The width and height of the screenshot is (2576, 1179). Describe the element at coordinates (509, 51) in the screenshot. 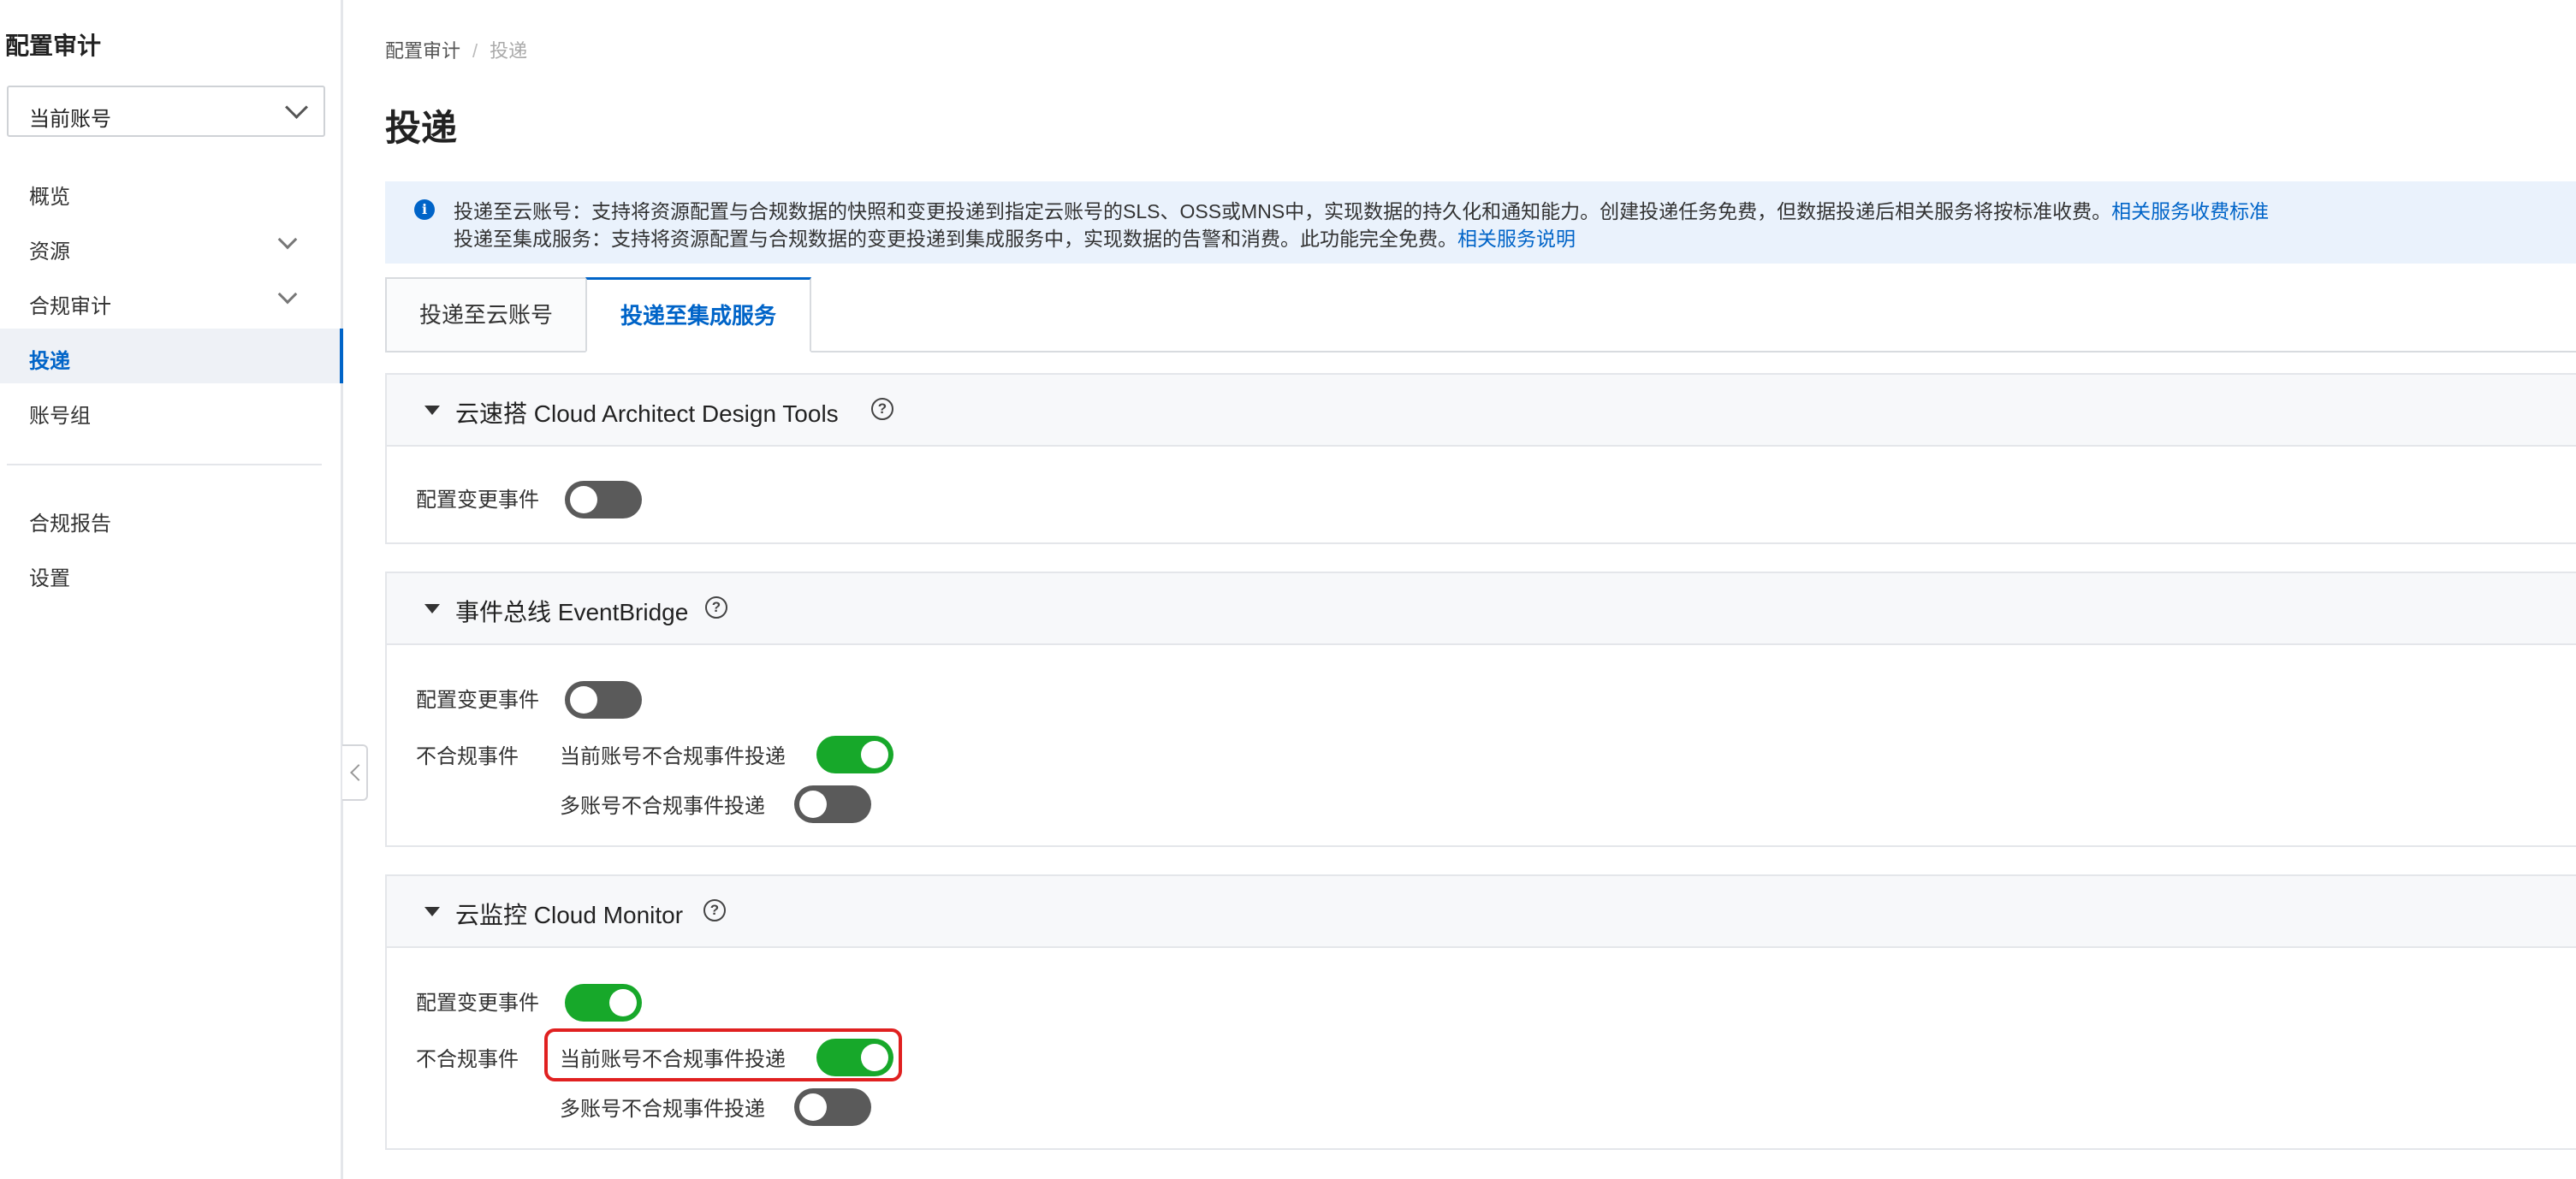

I see `breadcrumb-current: 投递` at that location.